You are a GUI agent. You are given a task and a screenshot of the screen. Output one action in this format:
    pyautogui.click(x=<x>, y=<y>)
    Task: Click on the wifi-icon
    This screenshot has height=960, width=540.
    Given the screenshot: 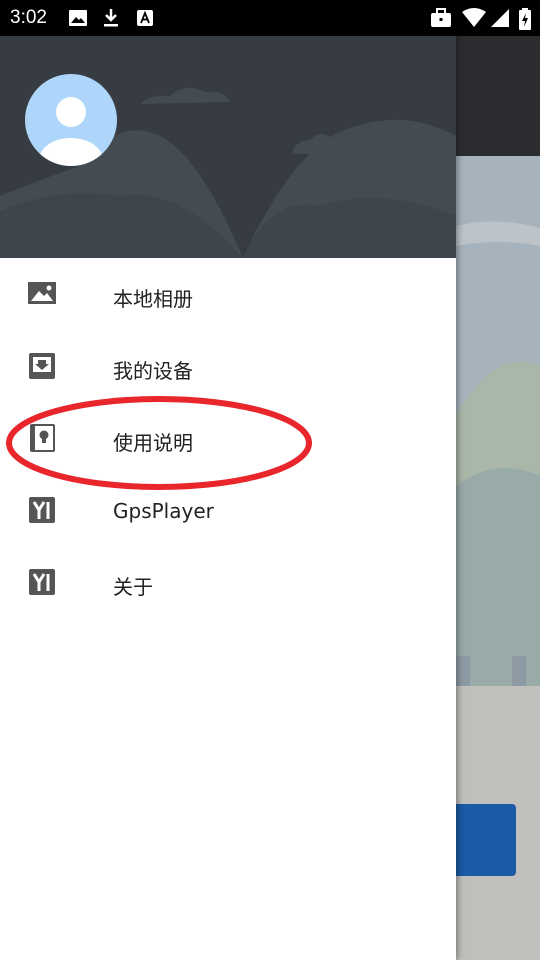 What is the action you would take?
    pyautogui.click(x=474, y=18)
    